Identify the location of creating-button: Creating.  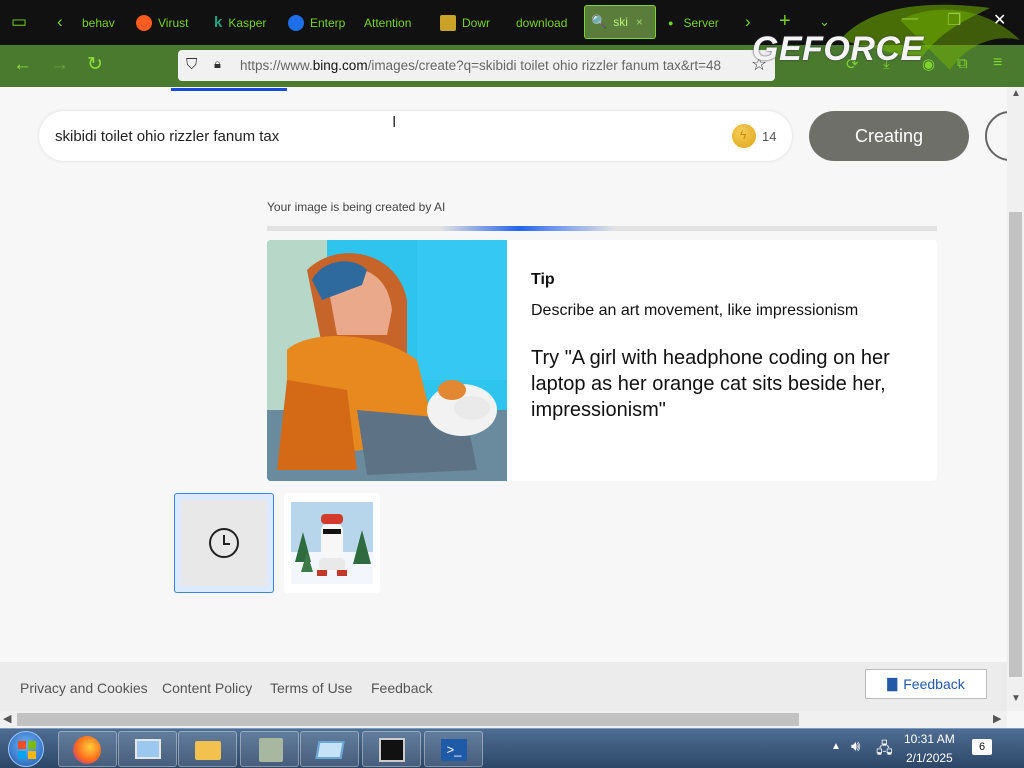
(889, 136).